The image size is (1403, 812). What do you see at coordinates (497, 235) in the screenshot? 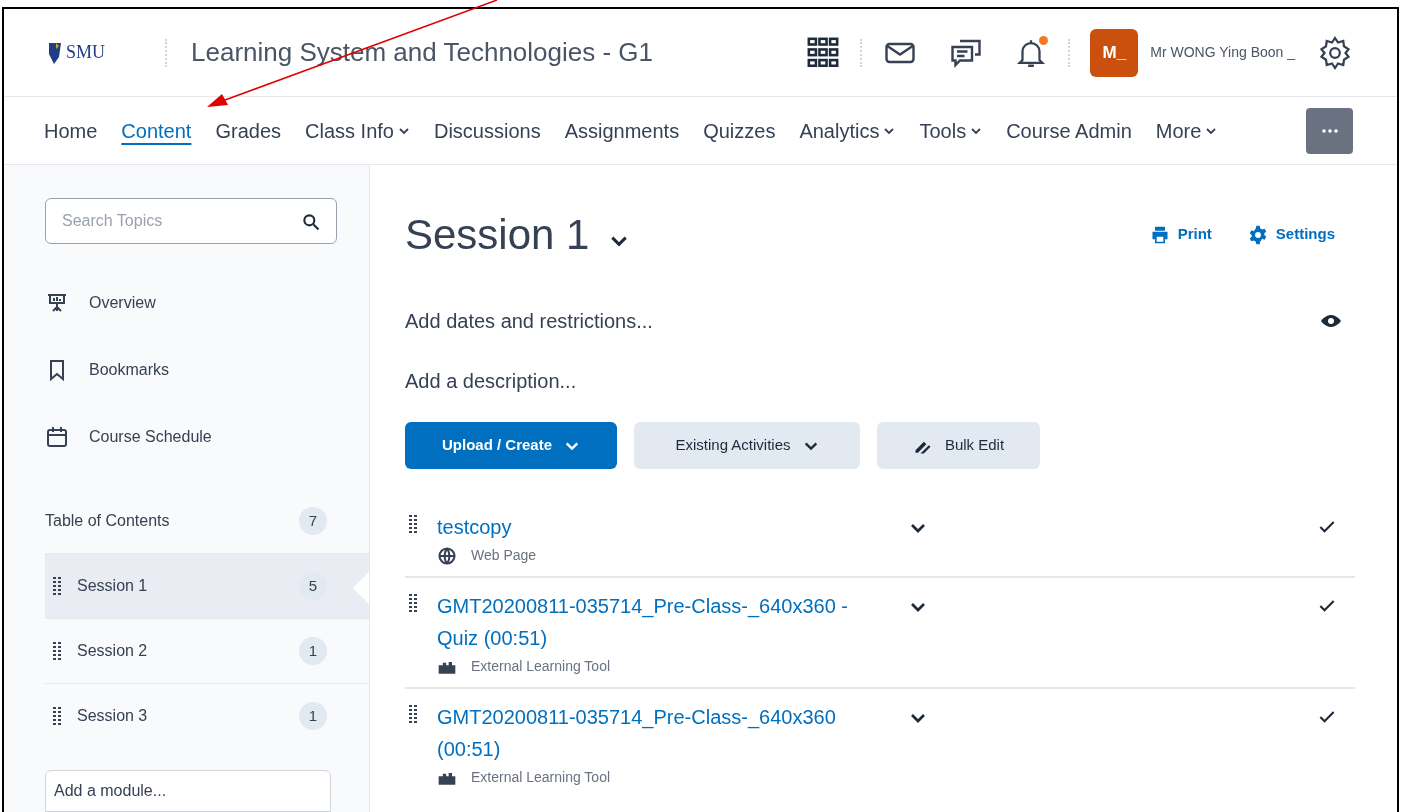
I see `module-title-heading: Session 1` at bounding box center [497, 235].